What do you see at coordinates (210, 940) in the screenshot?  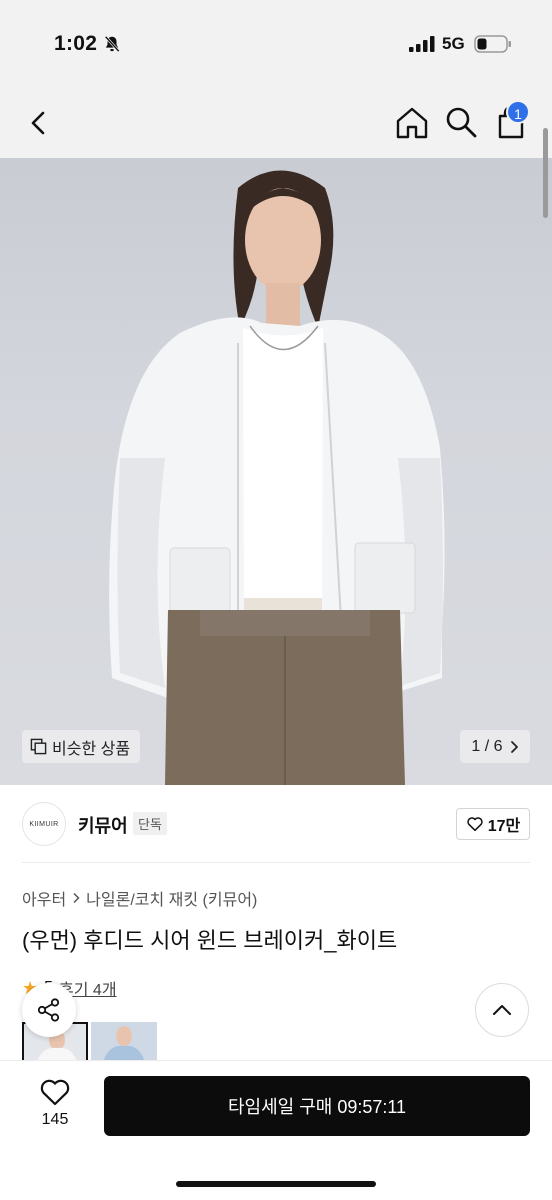 I see `product-title: (우먼) 후디드 시어 윈드 브레이커_화이트` at bounding box center [210, 940].